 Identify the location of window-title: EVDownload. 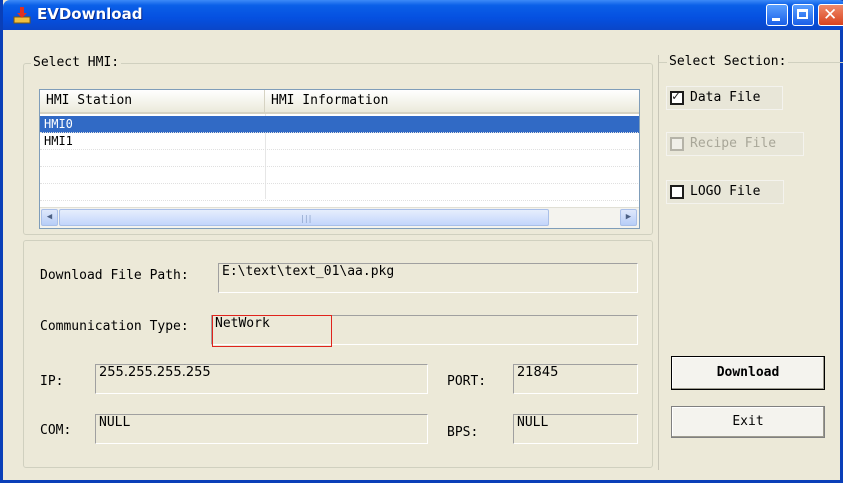
(90, 14).